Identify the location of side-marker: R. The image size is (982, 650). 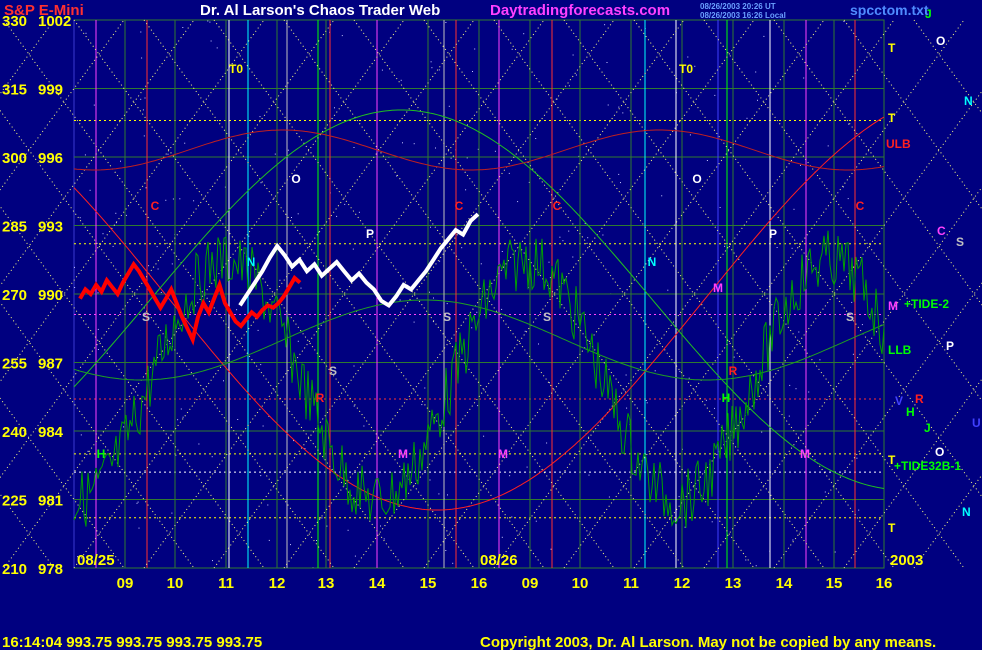
(919, 399).